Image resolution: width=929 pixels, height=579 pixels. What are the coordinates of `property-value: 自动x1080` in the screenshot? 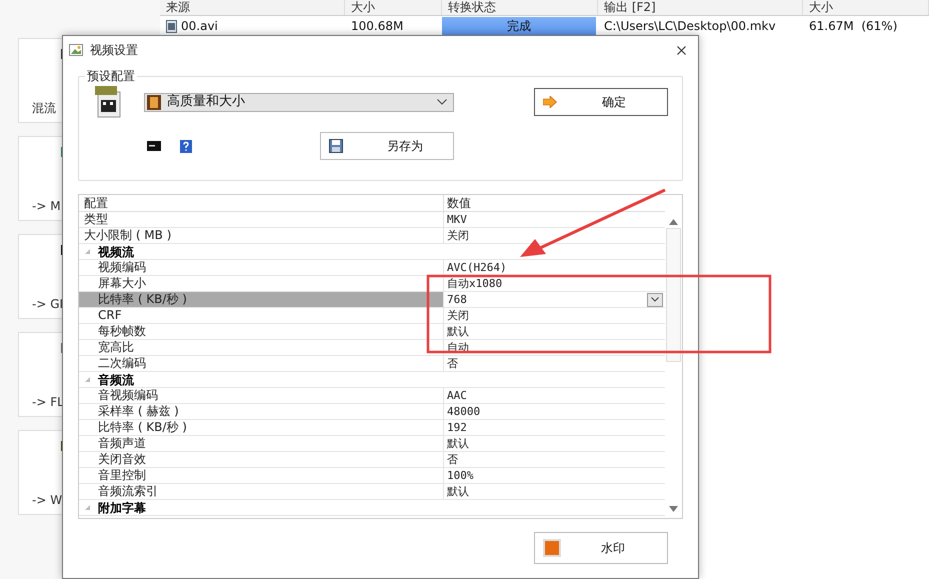 It's located at (474, 283).